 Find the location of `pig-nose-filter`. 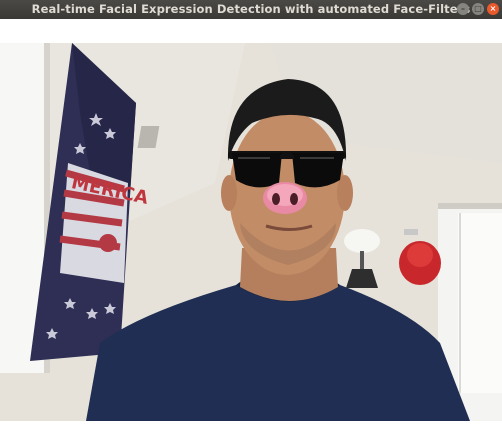

pig-nose-filter is located at coordinates (285, 198).